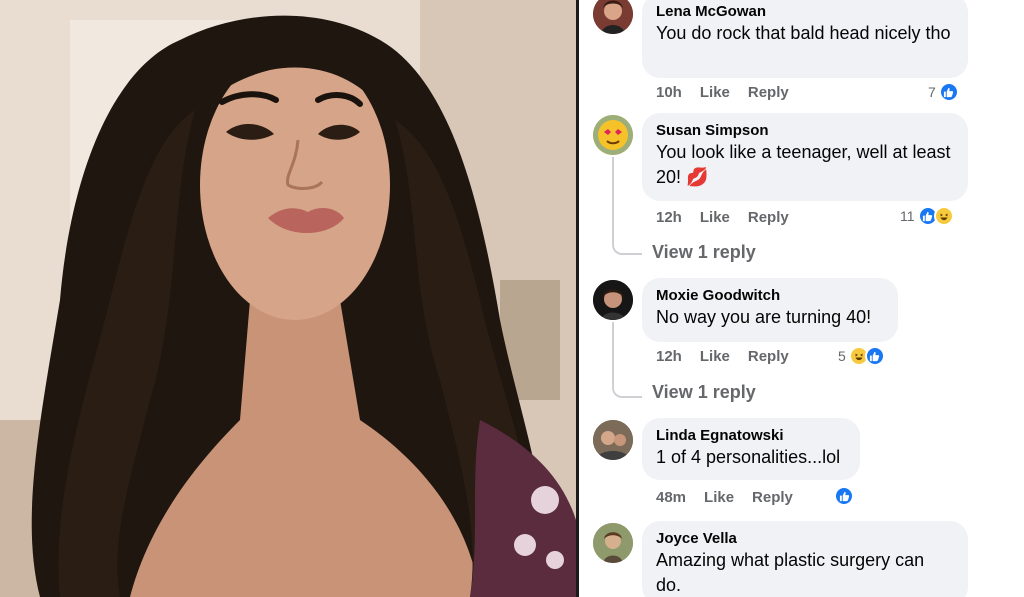 Image resolution: width=1024 pixels, height=597 pixels. Describe the element at coordinates (790, 572) in the screenshot. I see `comment-text: Amazing what plastic surgery can do.` at that location.